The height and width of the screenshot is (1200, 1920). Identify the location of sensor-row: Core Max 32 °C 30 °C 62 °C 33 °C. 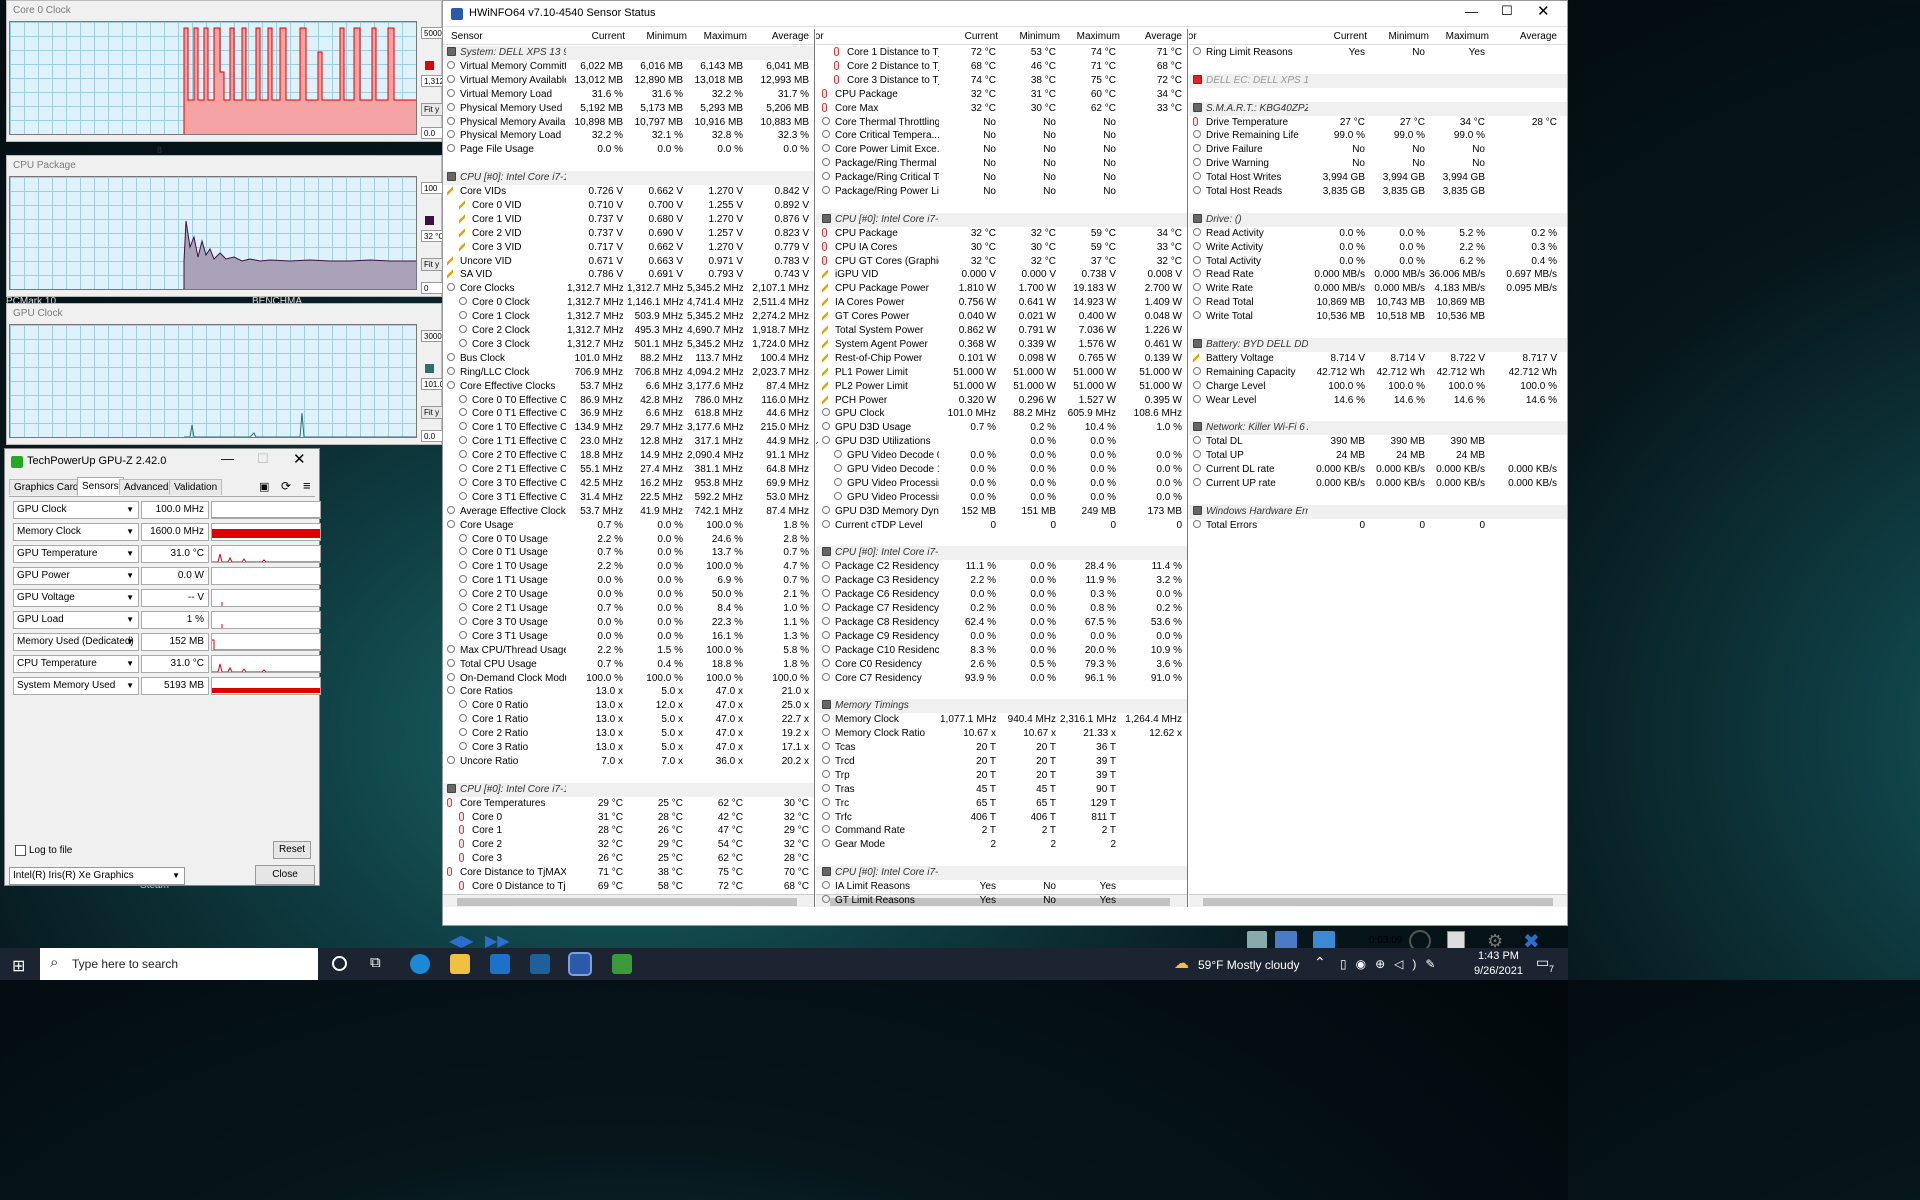
(1001, 109).